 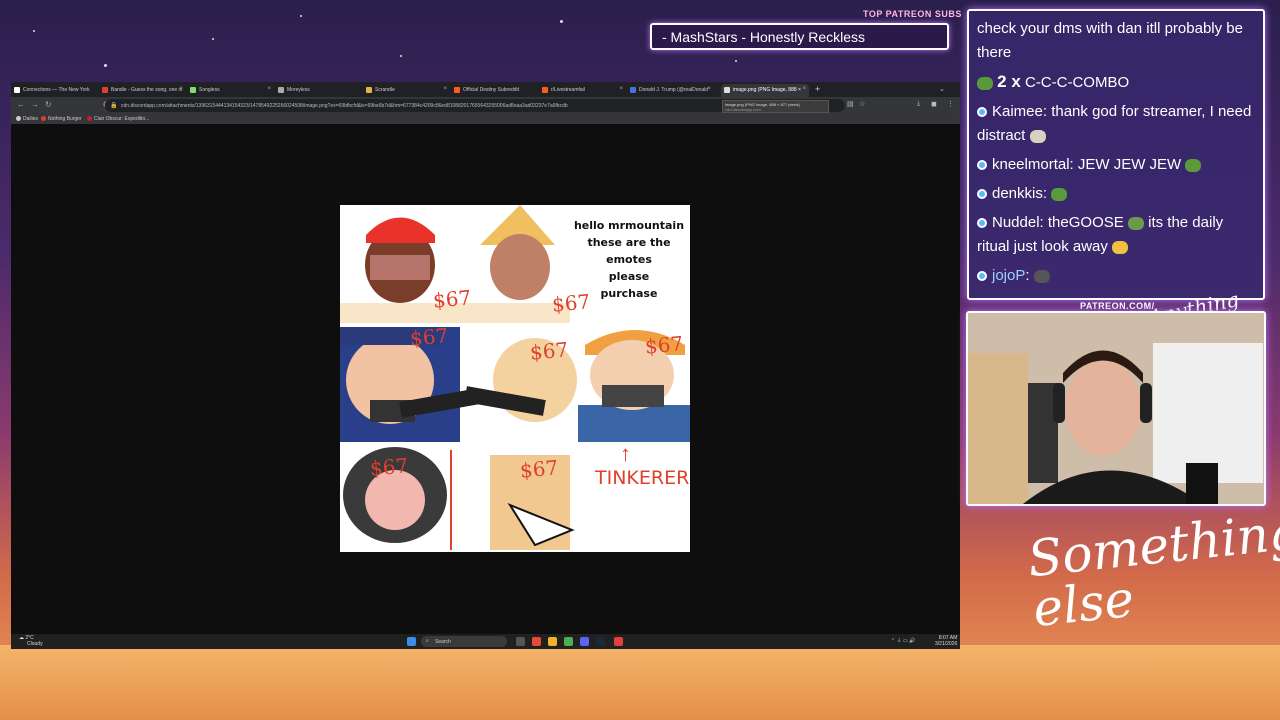 What do you see at coordinates (552, 641) in the screenshot?
I see `file-explorer-icon` at bounding box center [552, 641].